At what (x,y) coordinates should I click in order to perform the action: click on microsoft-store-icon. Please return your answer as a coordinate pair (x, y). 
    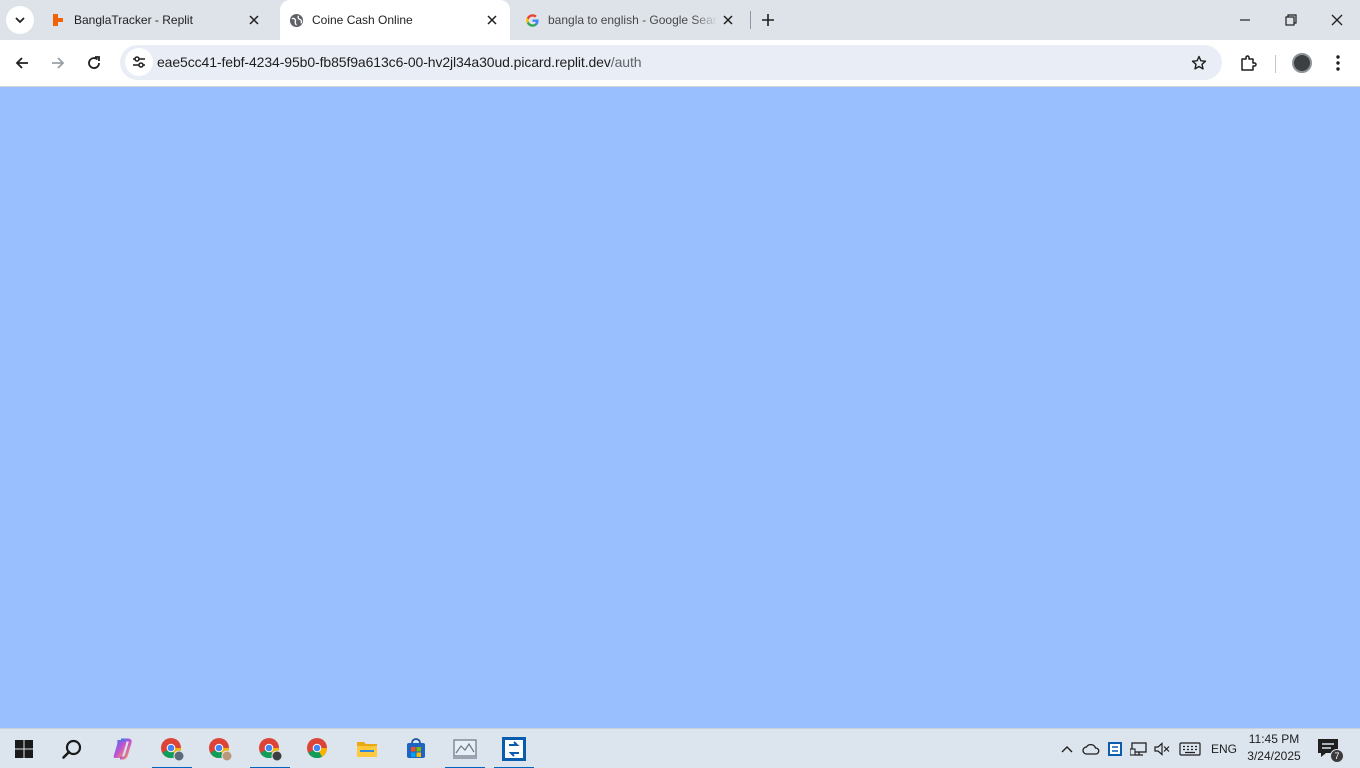
    Looking at the image, I should click on (416, 748).